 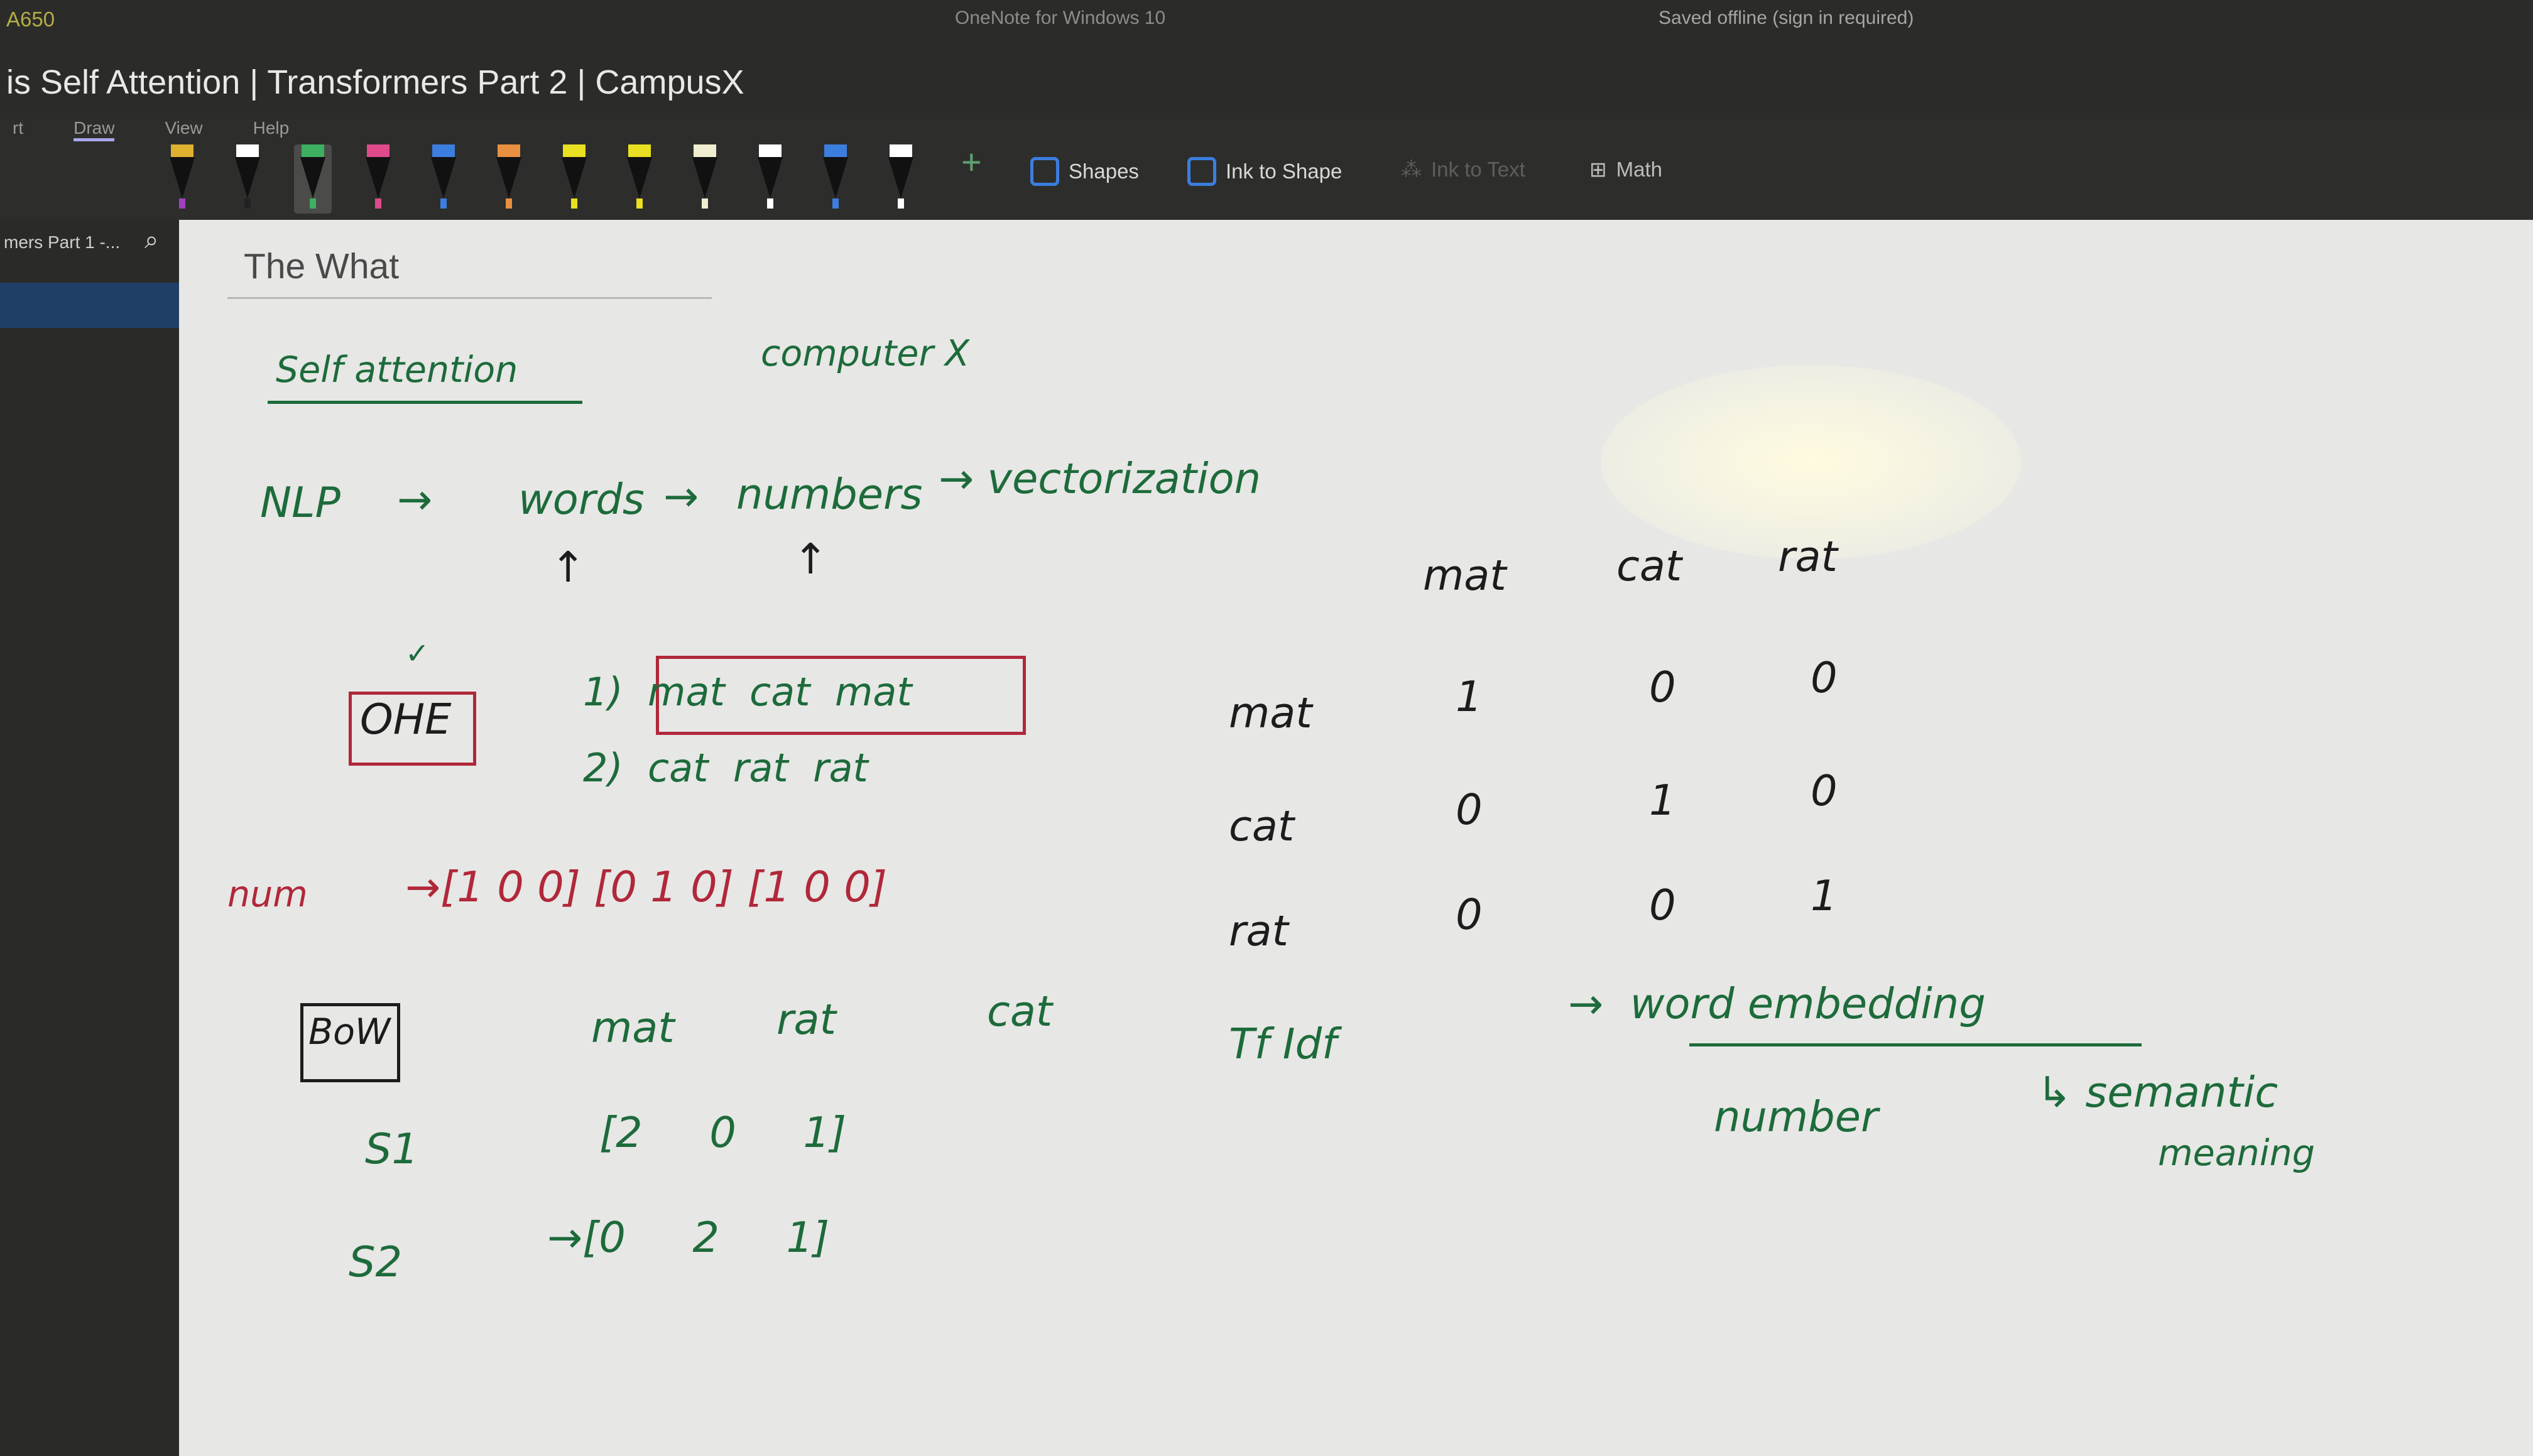 I want to click on ink-meaning: meaning, so click(x=2236, y=1153).